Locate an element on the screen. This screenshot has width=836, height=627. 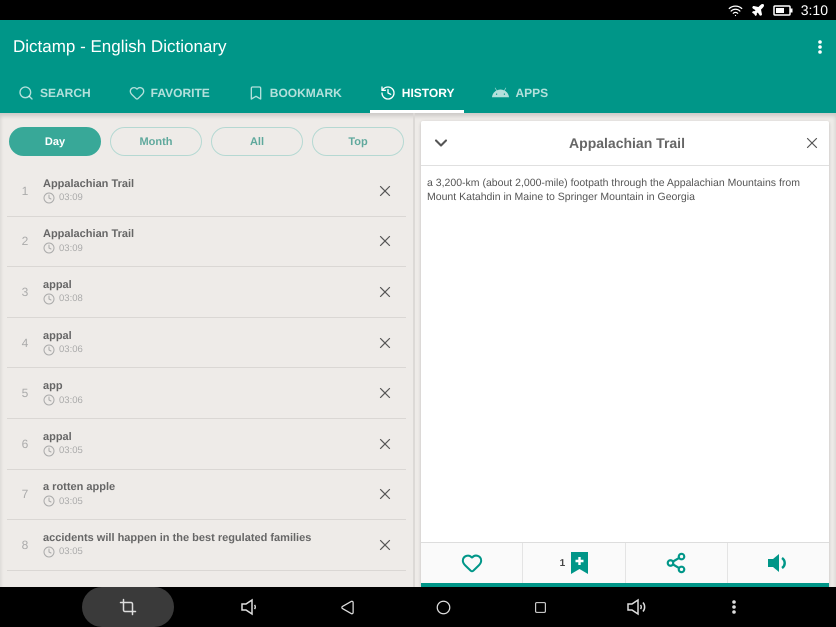
row-number: 8 is located at coordinates (25, 545).